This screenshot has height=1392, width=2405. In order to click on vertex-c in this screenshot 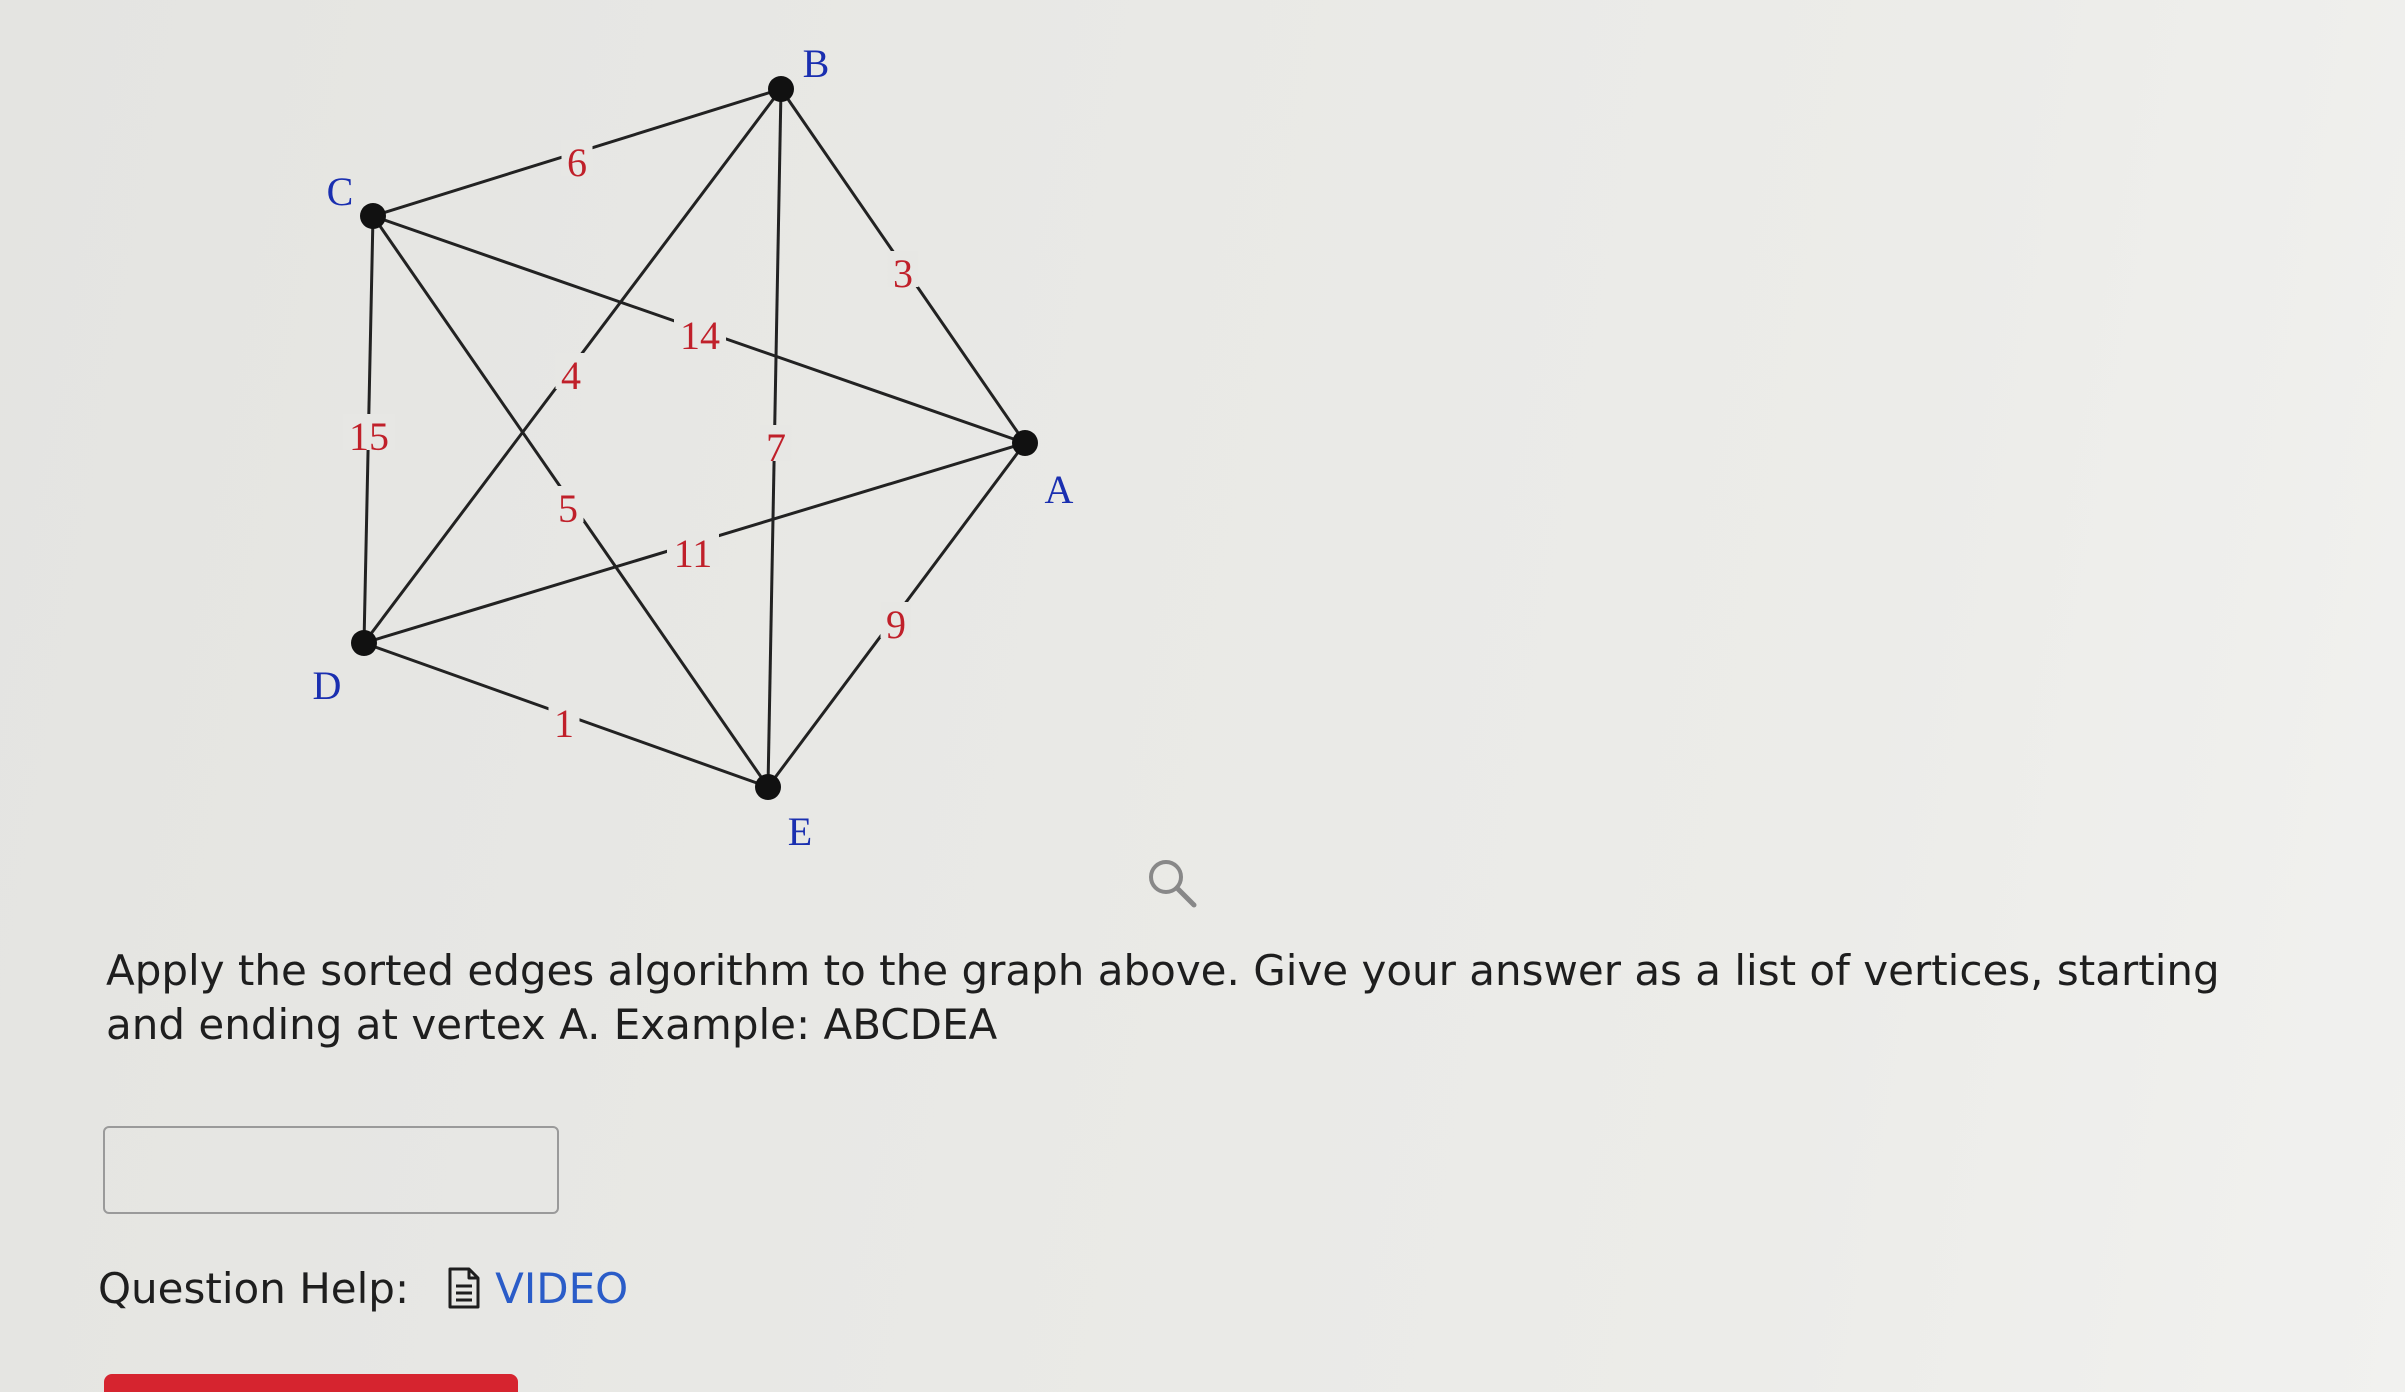, I will do `click(373, 216)`.